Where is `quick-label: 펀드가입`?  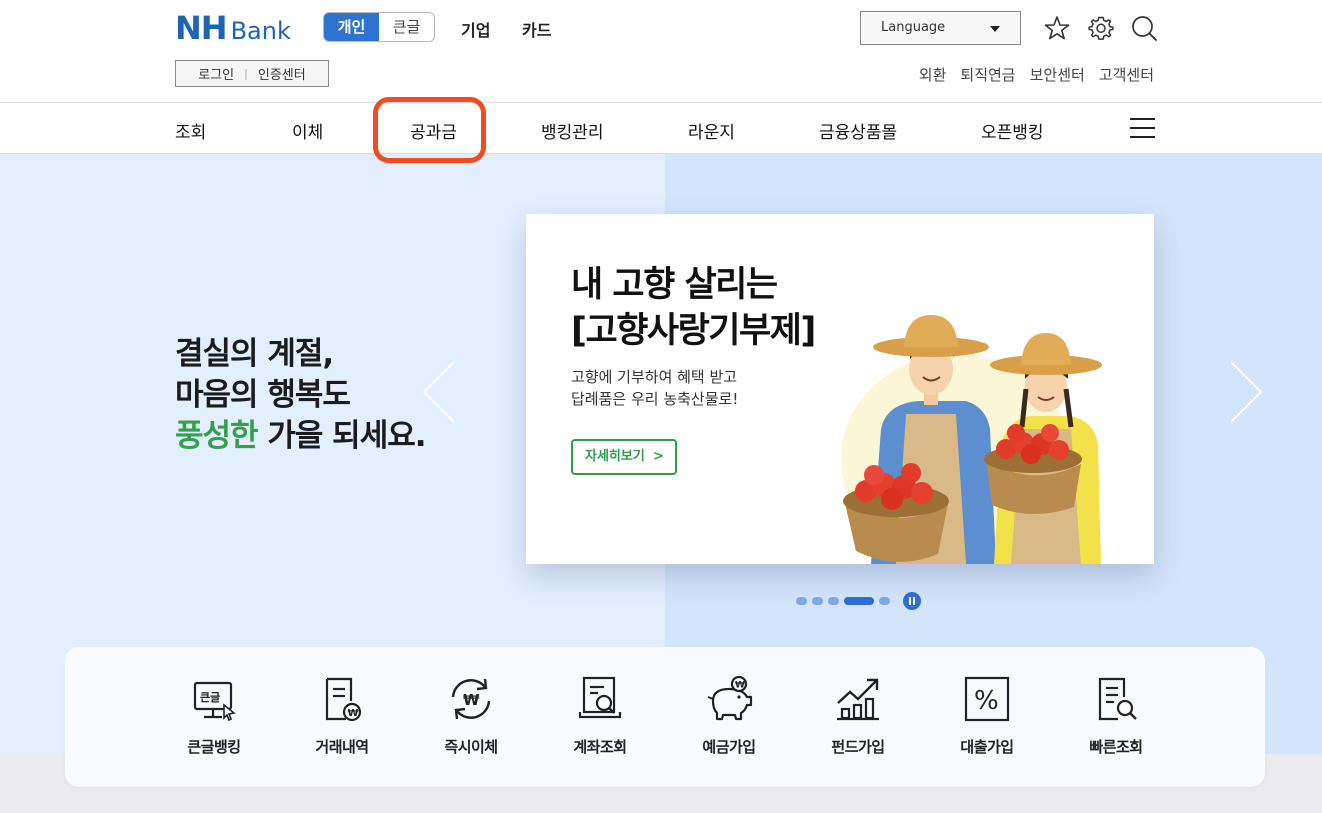 quick-label: 펀드가입 is located at coordinates (858, 747).